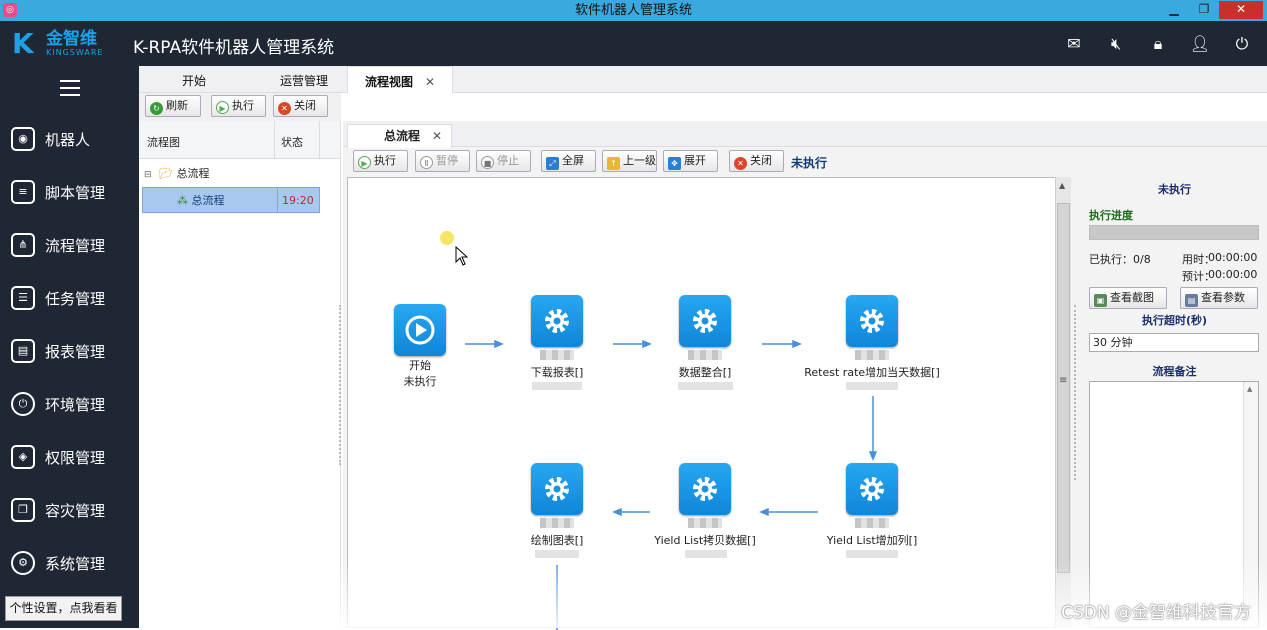 The height and width of the screenshot is (630, 1267). What do you see at coordinates (163, 142) in the screenshot?
I see `column-flowchart: 流程图` at bounding box center [163, 142].